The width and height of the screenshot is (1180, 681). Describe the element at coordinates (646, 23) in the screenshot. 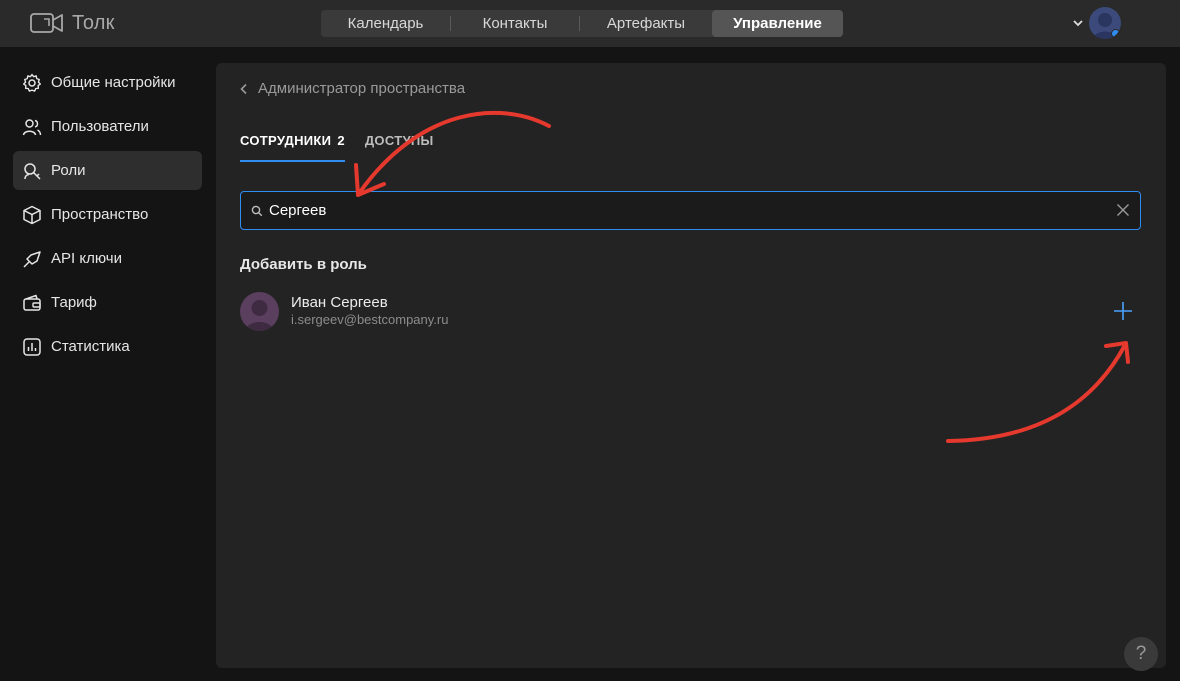

I see `nav-artifacts: Артефакты` at that location.